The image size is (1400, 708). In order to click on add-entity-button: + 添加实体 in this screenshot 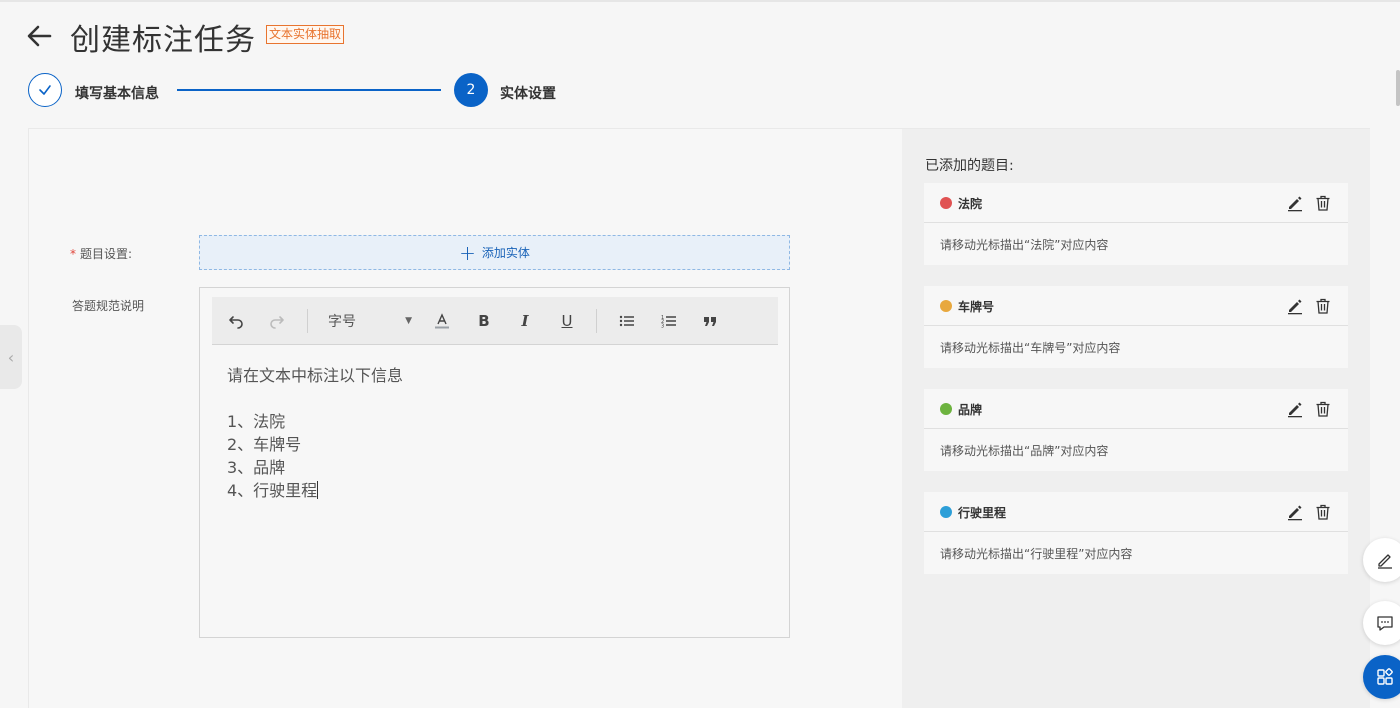, I will do `click(494, 252)`.